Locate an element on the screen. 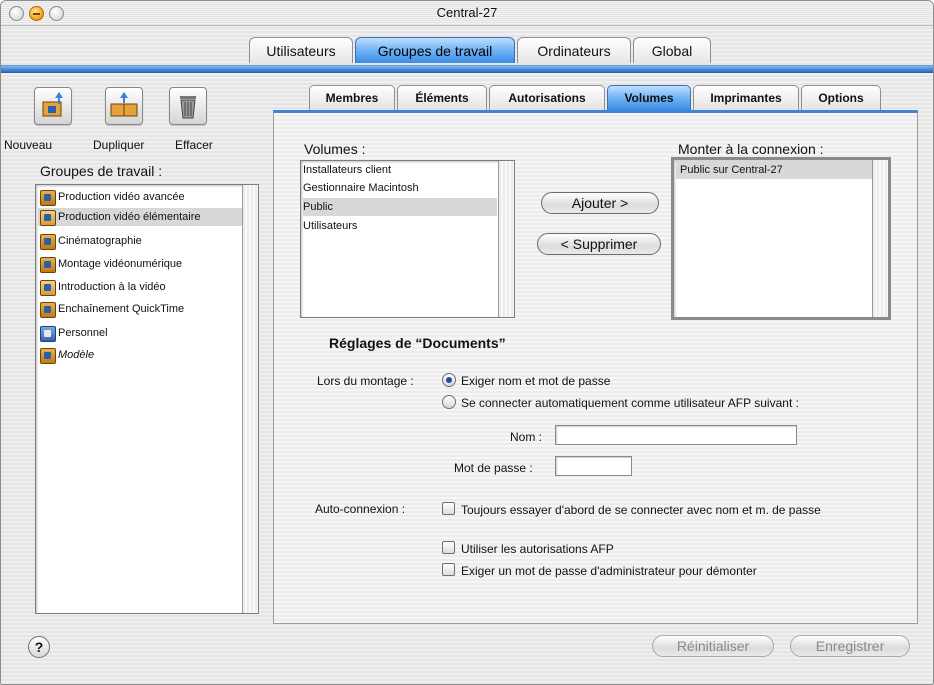  new-workgroup-icon is located at coordinates (52, 104).